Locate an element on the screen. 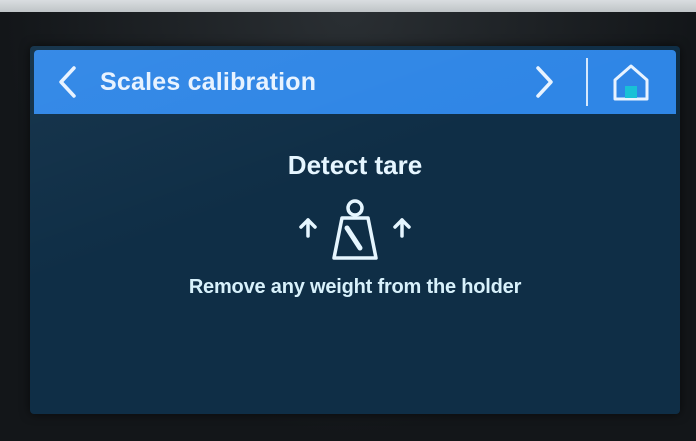 The height and width of the screenshot is (441, 696). page-title: Scales calibration is located at coordinates (208, 82).